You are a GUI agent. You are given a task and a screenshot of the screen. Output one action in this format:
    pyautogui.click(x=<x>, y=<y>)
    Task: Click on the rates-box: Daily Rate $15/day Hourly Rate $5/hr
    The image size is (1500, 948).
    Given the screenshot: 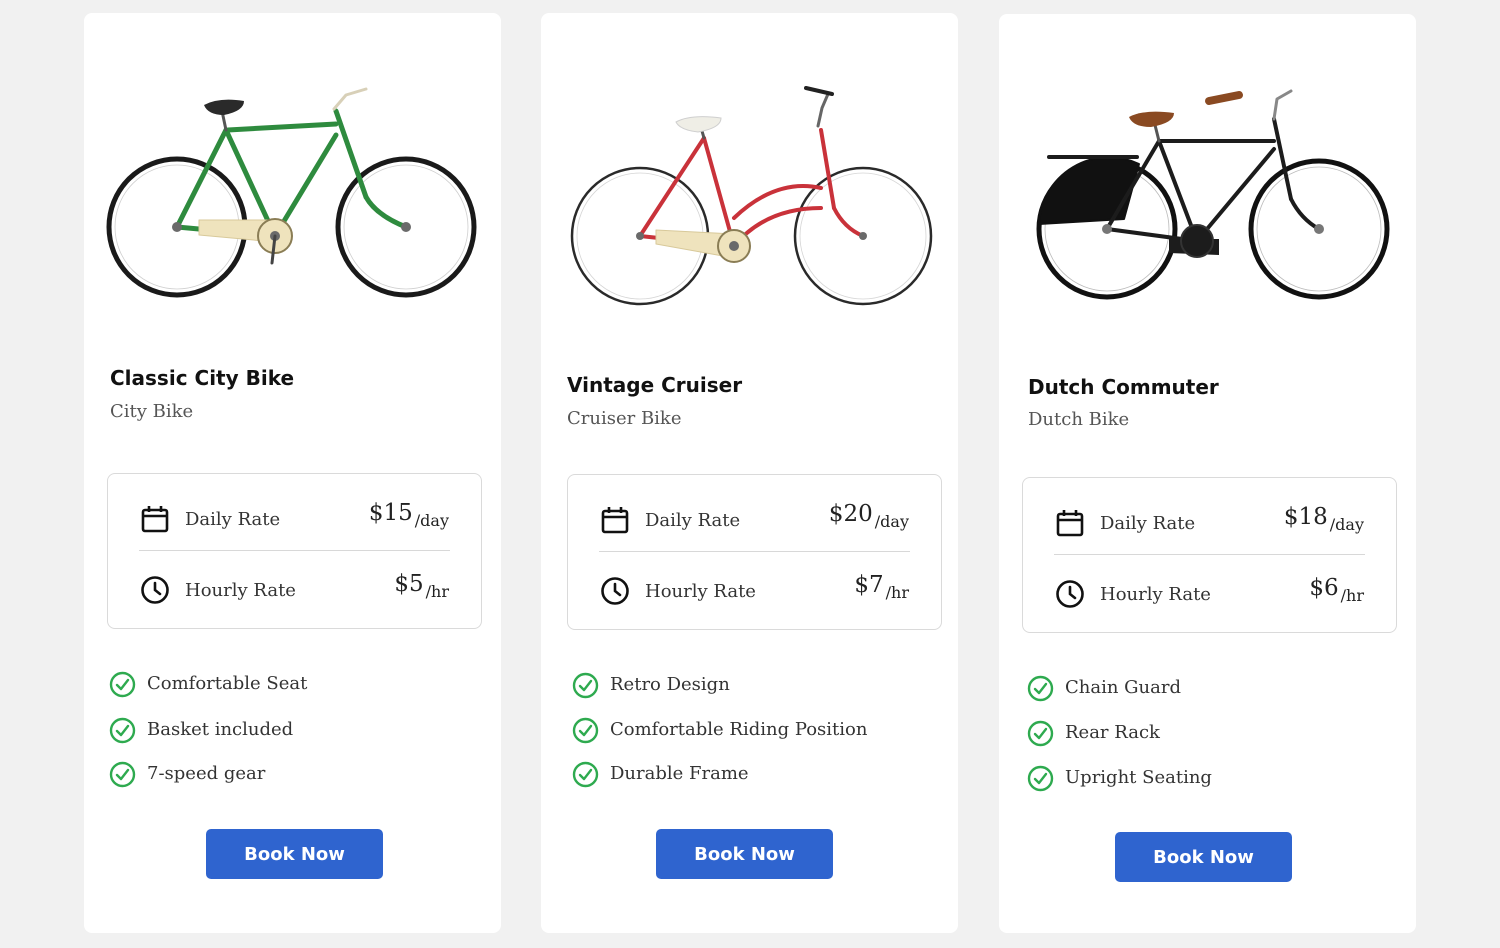 What is the action you would take?
    pyautogui.click(x=294, y=551)
    